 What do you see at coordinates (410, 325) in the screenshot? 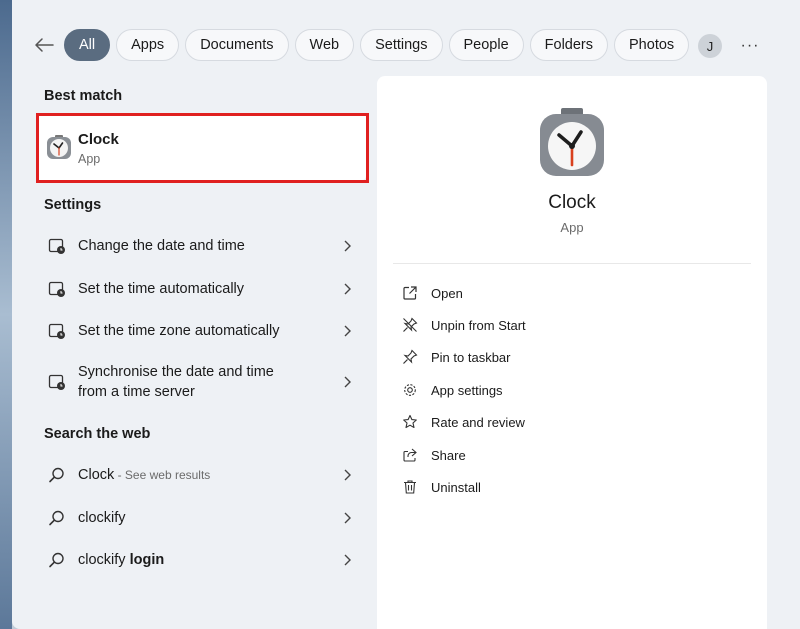
I see `unpin-icon` at bounding box center [410, 325].